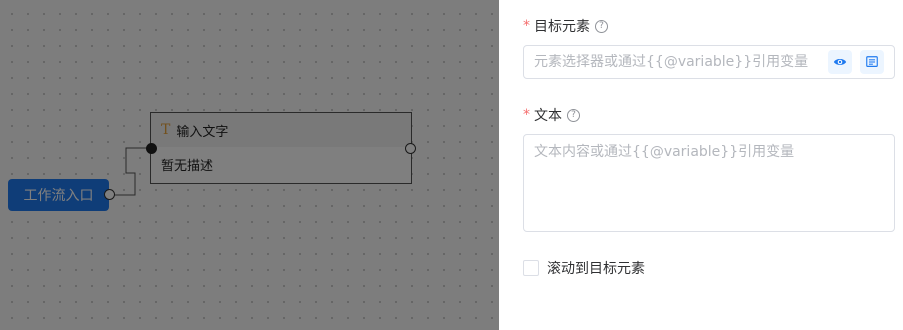  I want to click on scroll-to-target-checkbox, so click(531, 268).